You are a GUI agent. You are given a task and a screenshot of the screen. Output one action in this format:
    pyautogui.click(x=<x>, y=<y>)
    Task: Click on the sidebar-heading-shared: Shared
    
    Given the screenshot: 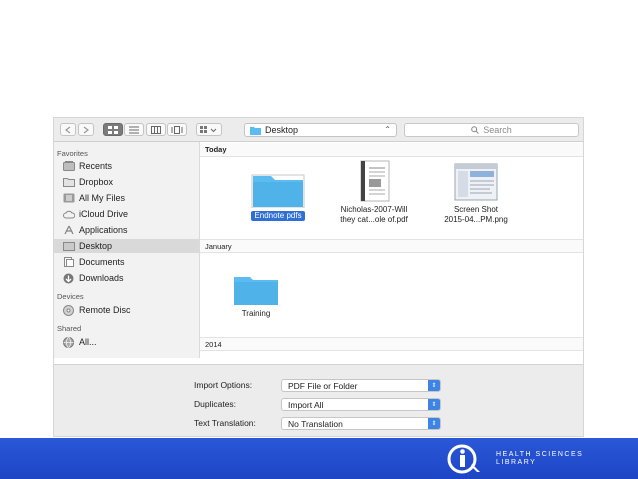 What is the action you would take?
    pyautogui.click(x=69, y=328)
    